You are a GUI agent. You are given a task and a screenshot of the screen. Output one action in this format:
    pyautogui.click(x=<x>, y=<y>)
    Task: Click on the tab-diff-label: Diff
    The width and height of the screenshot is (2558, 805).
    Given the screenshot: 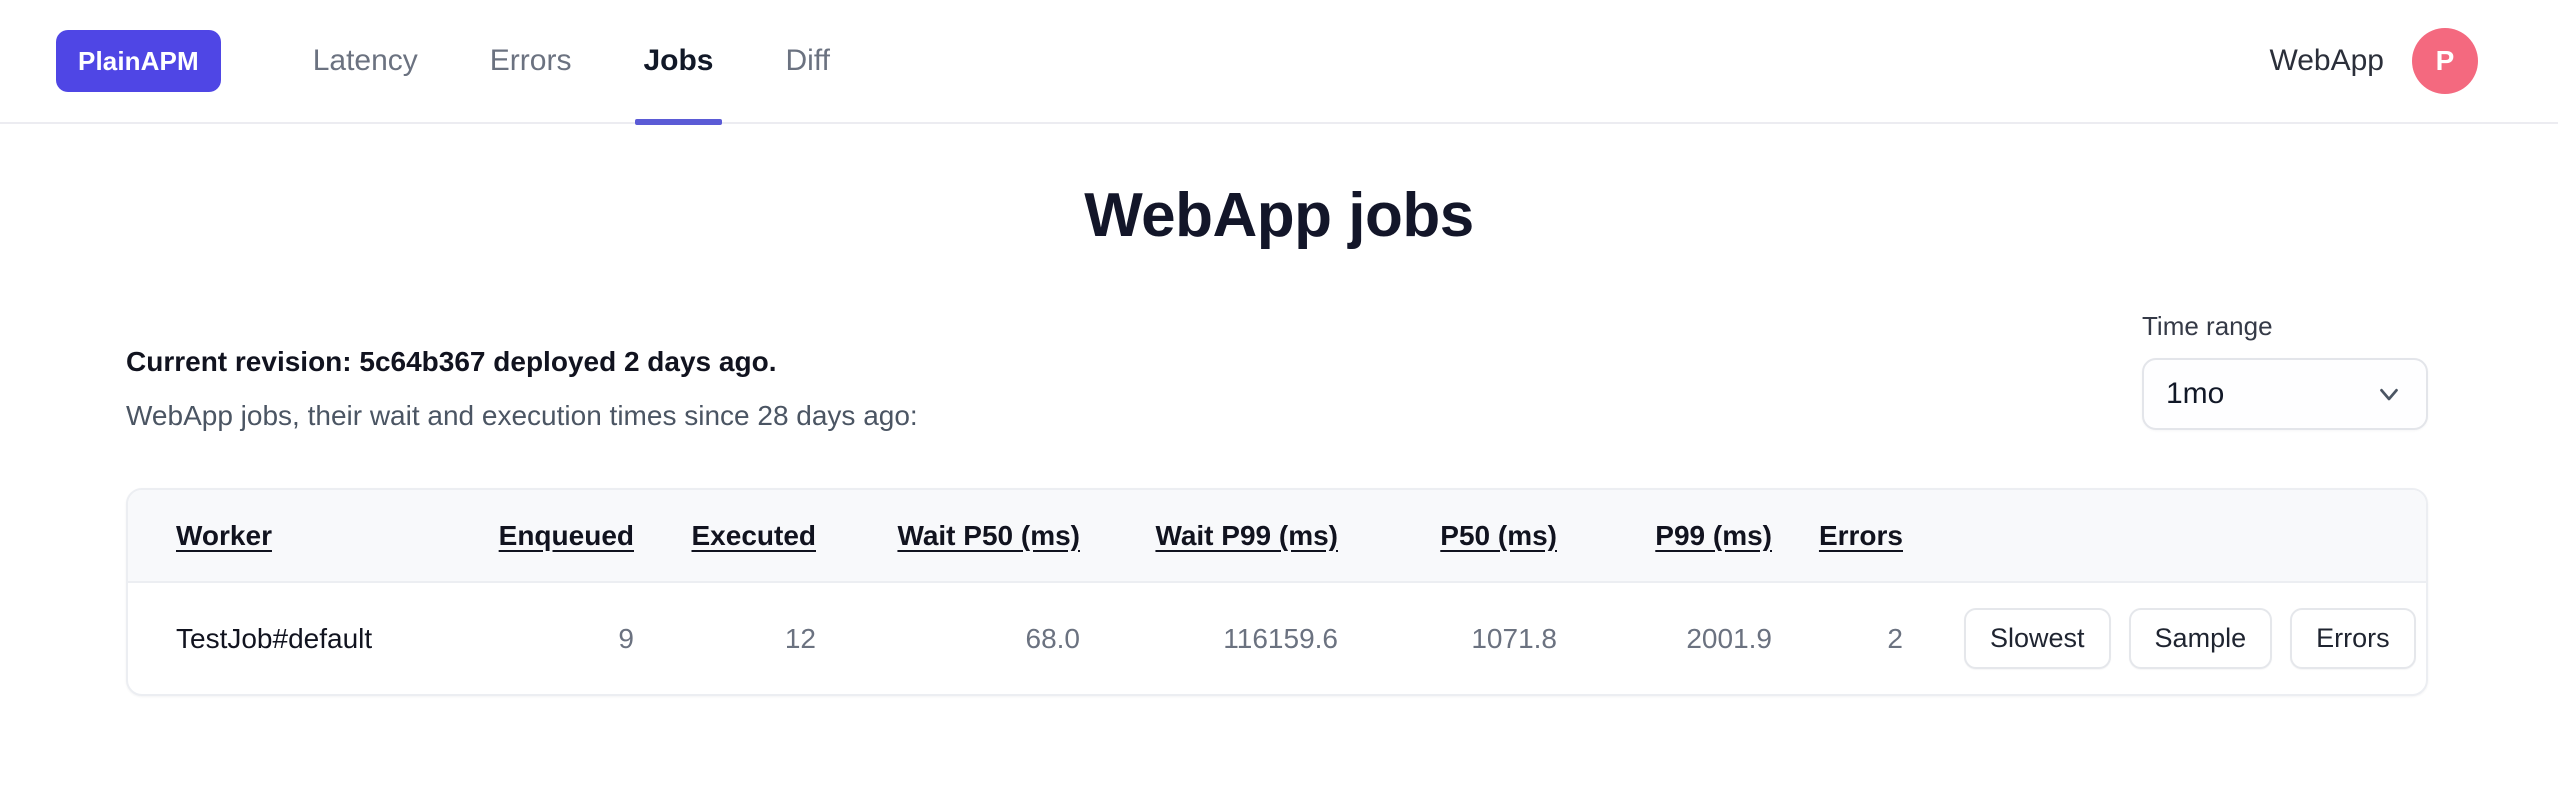 What is the action you would take?
    pyautogui.click(x=807, y=60)
    